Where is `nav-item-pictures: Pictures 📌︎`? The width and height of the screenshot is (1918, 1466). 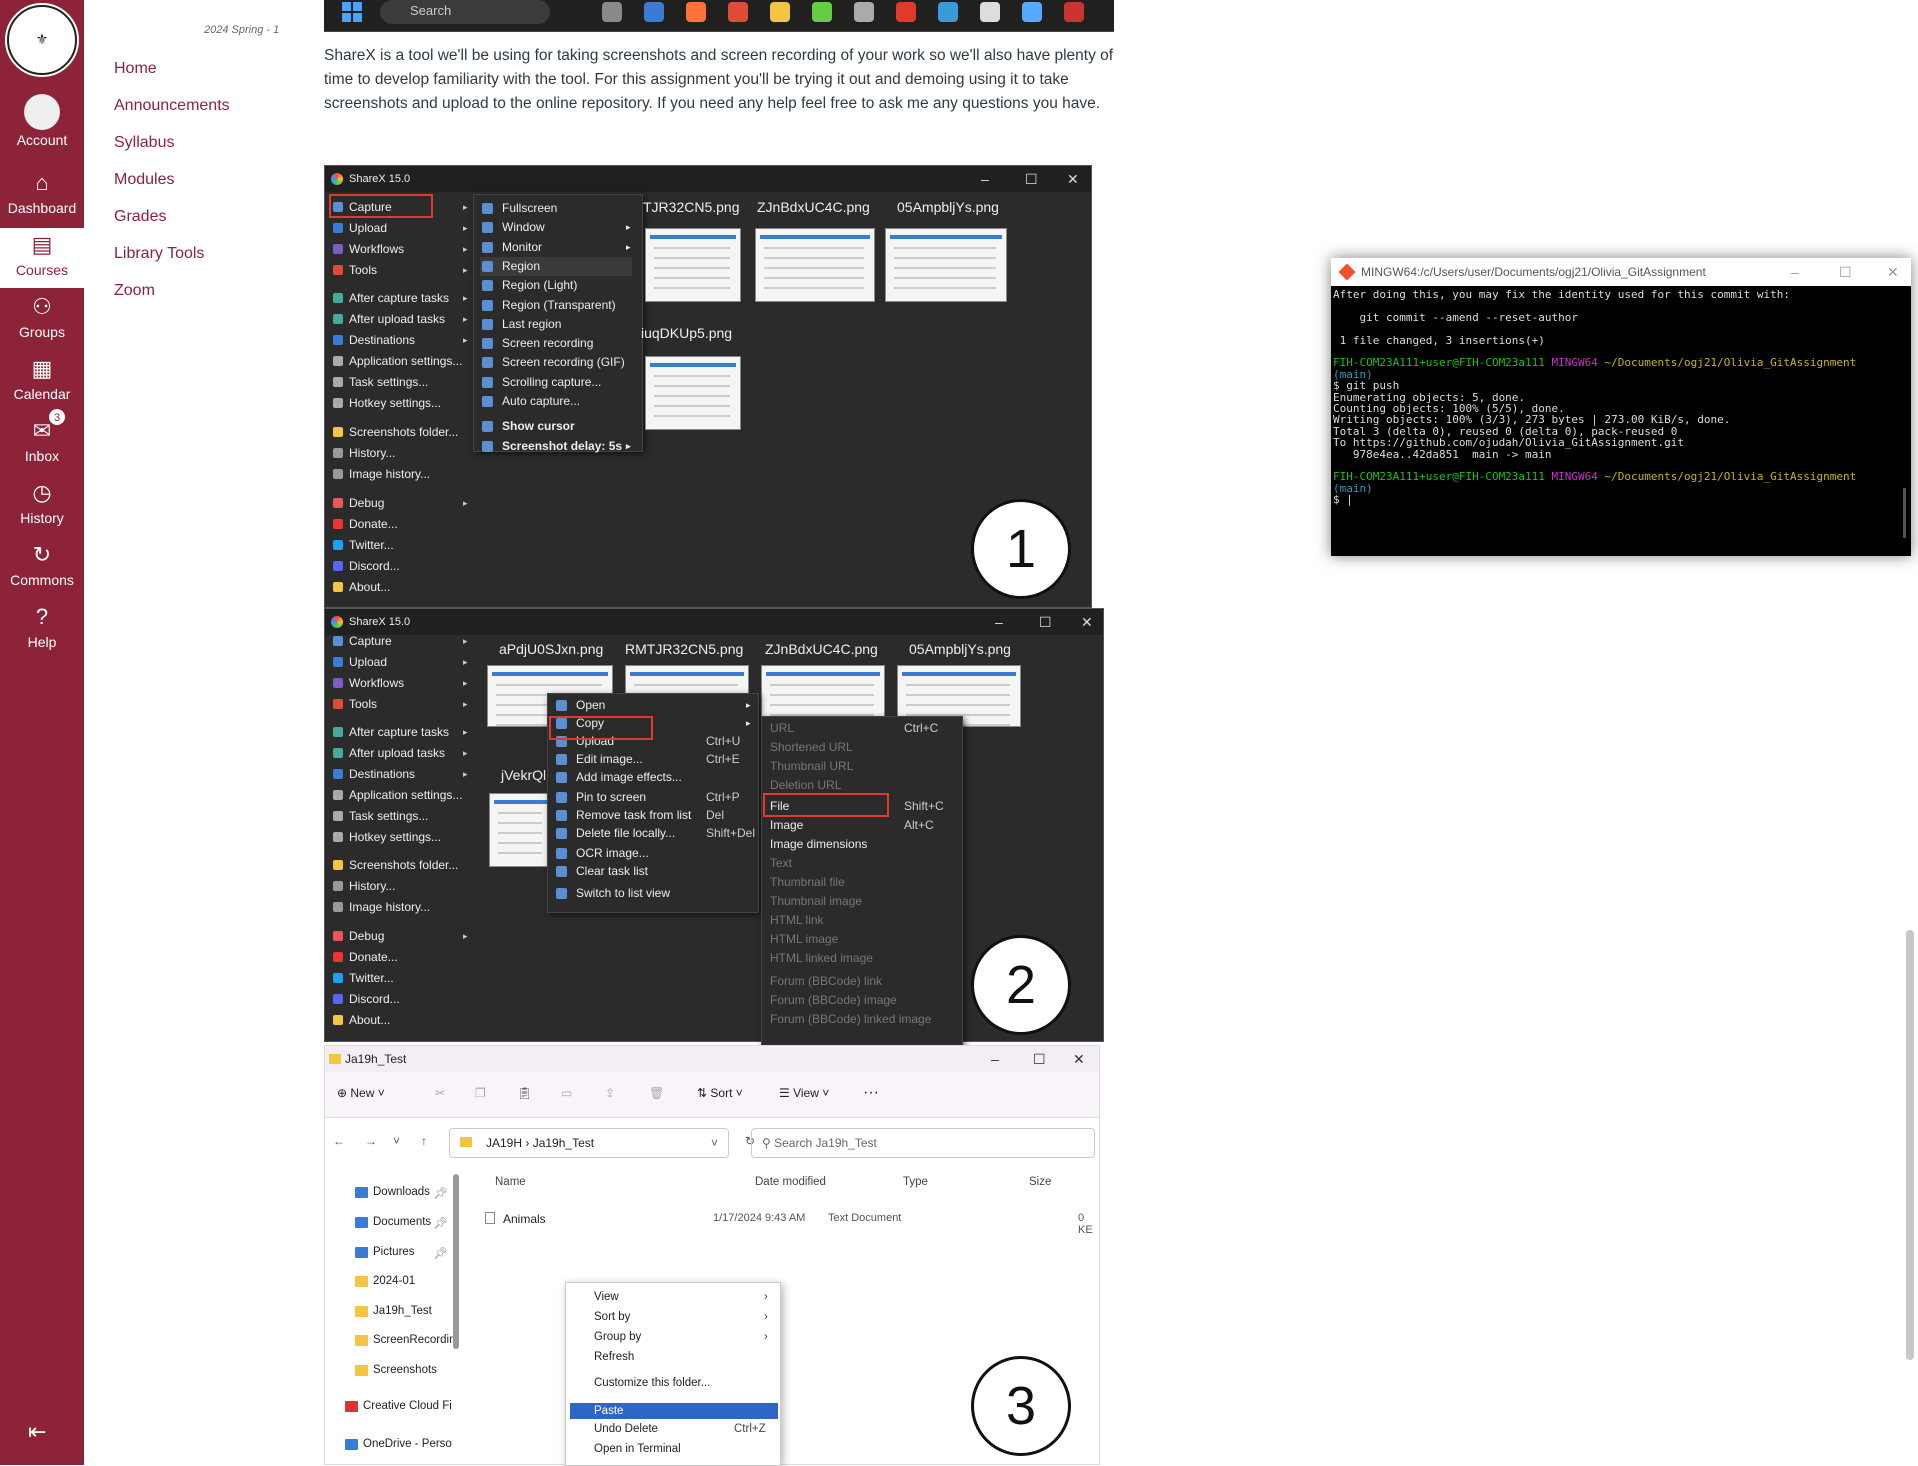 nav-item-pictures: Pictures 📌︎ is located at coordinates (401, 1253).